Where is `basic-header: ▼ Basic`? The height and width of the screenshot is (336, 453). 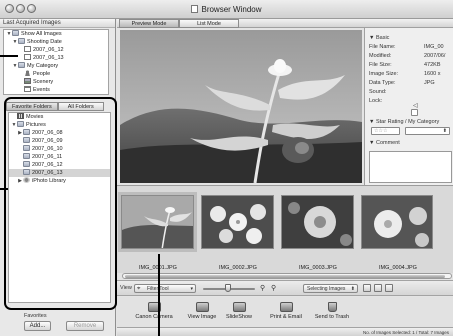 basic-header: ▼ Basic is located at coordinates (379, 38).